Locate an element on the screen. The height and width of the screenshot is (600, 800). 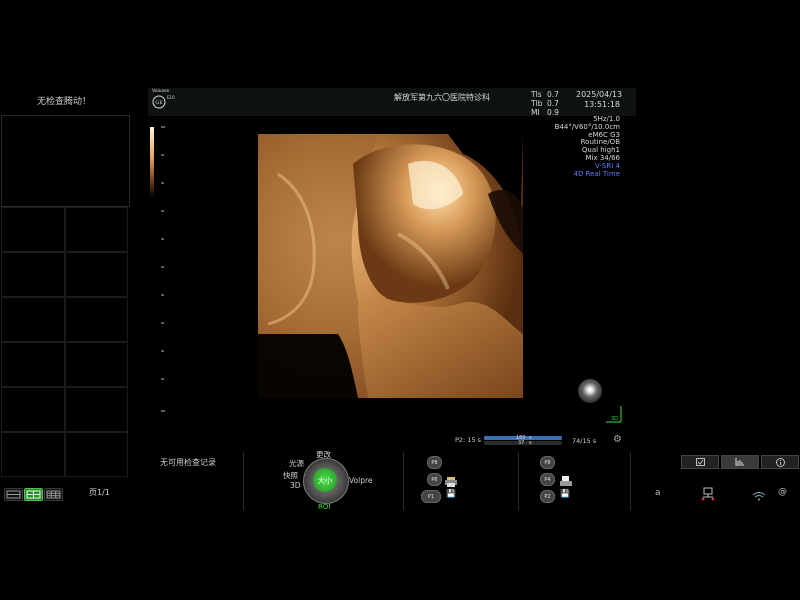
2x2-layout-button is located at coordinates (33, 494).